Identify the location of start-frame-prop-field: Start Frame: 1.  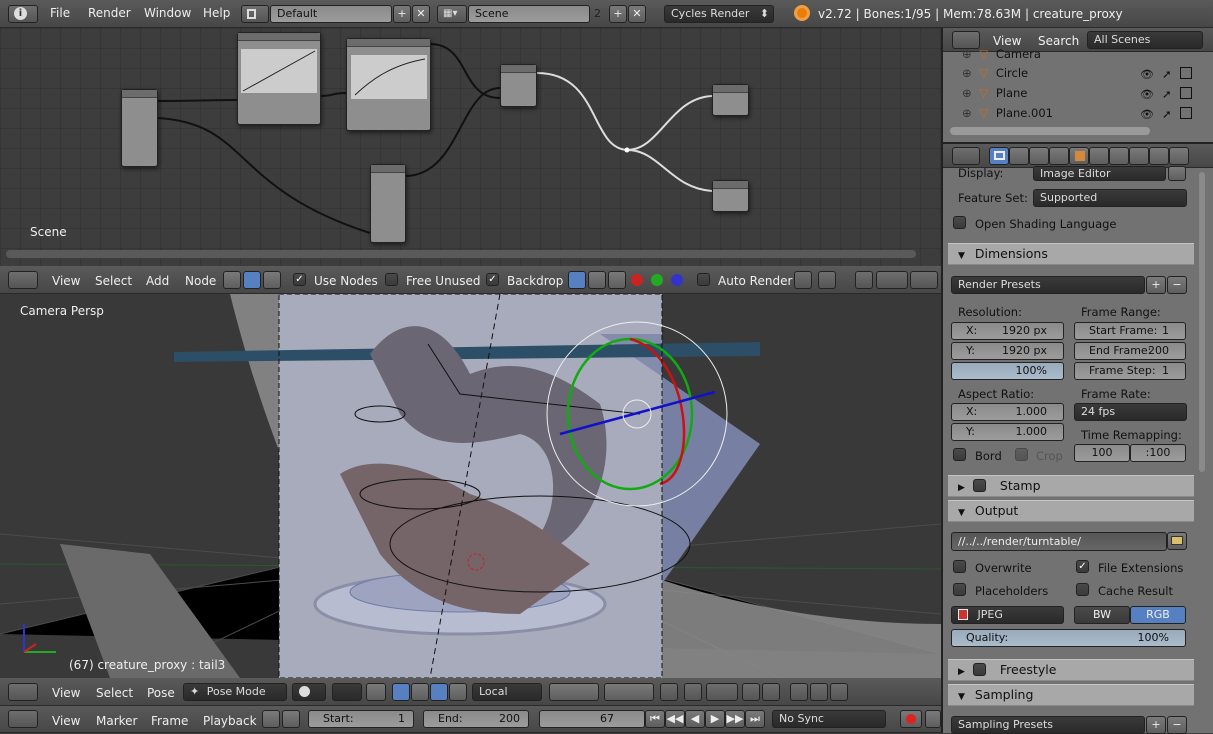
(1130, 331).